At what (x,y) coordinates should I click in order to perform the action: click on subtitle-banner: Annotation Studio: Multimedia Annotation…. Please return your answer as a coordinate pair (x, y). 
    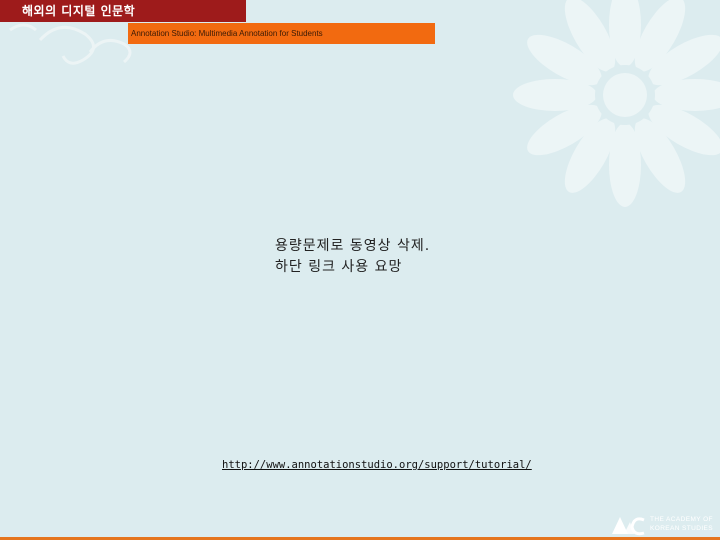
    Looking at the image, I should click on (281, 33).